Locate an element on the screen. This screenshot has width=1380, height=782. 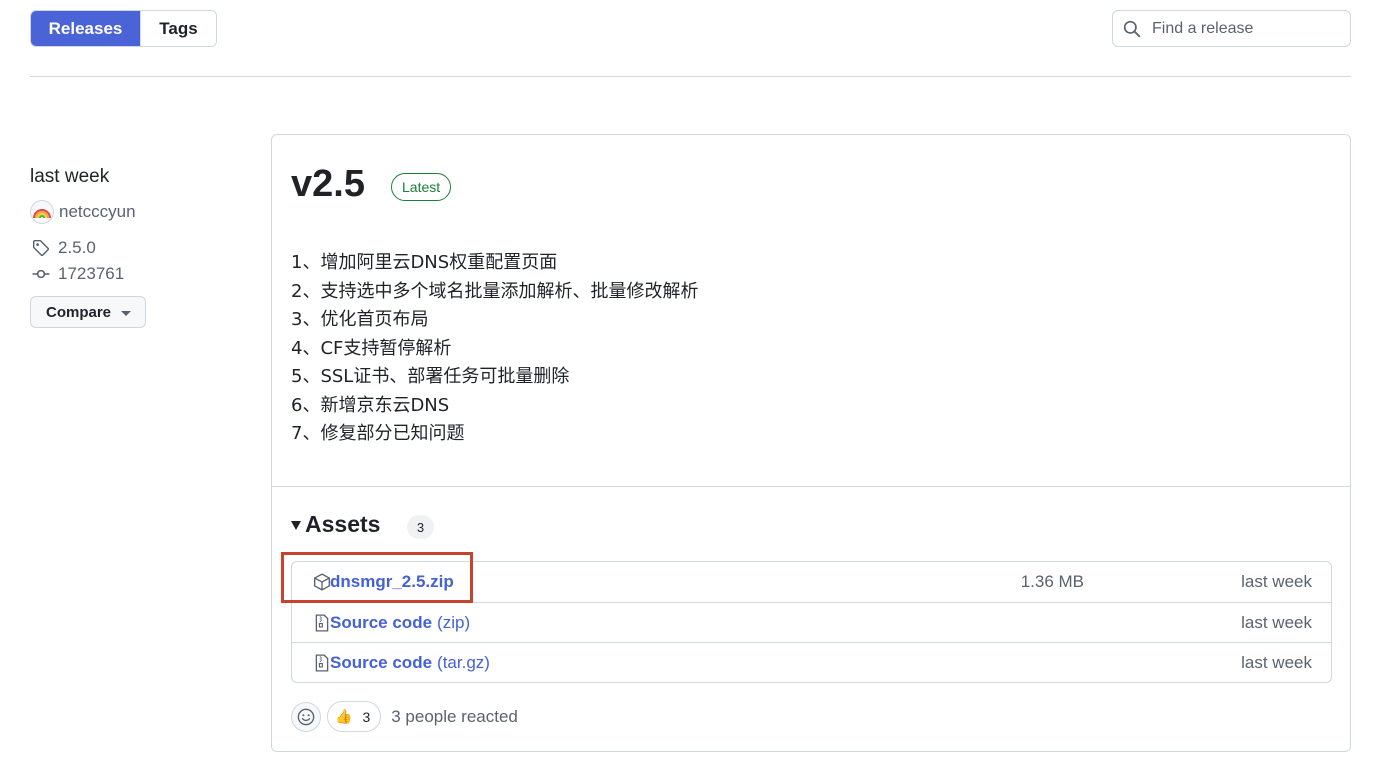
reaction-summary: 3 people reacted is located at coordinates (454, 716).